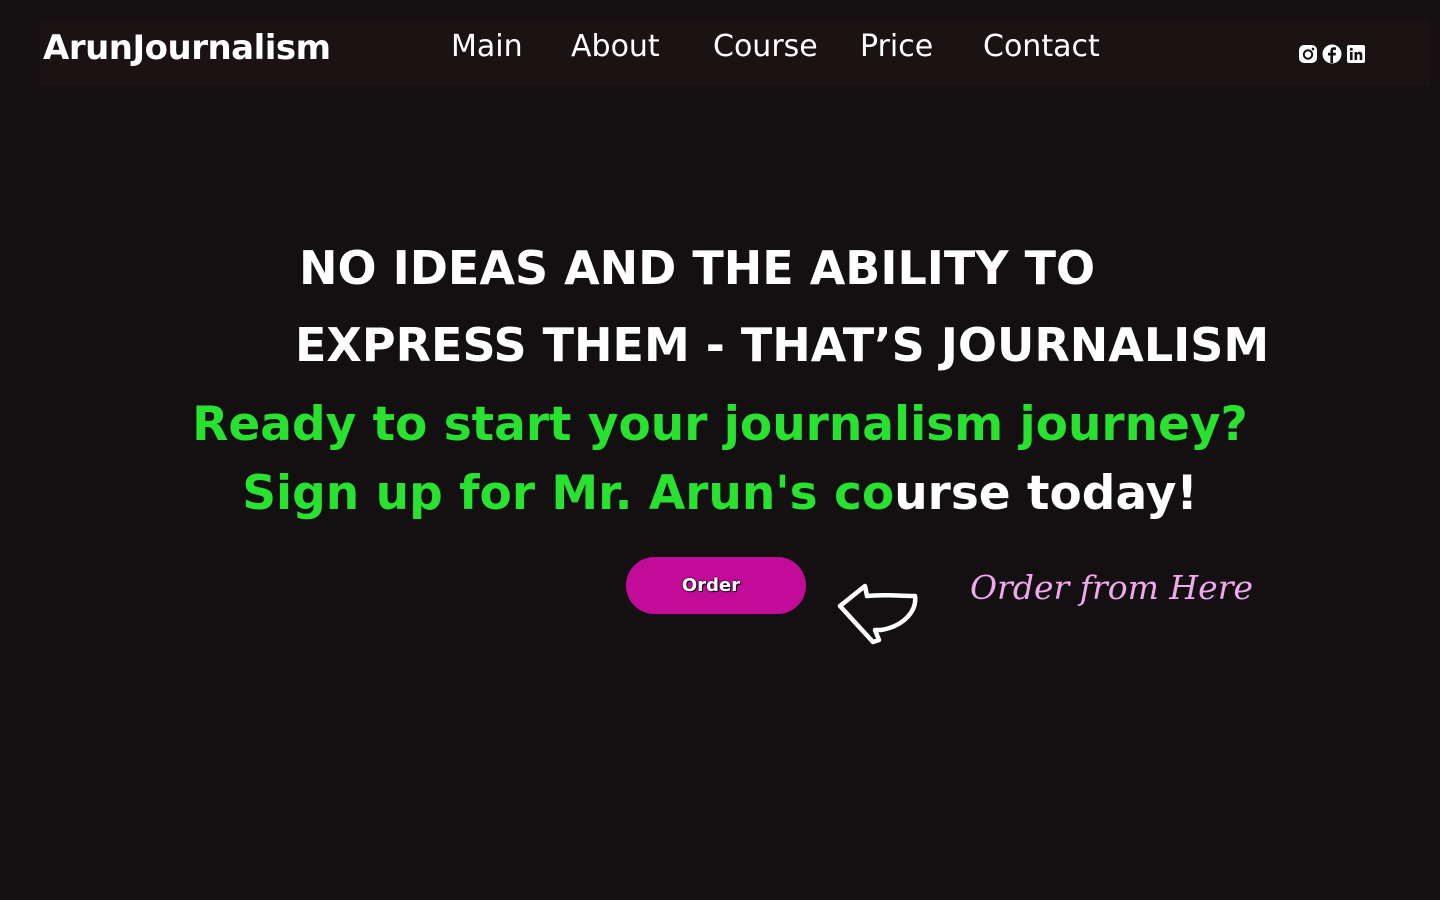 This screenshot has height=900, width=1440. What do you see at coordinates (877, 614) in the screenshot?
I see `curved-arrow-icon` at bounding box center [877, 614].